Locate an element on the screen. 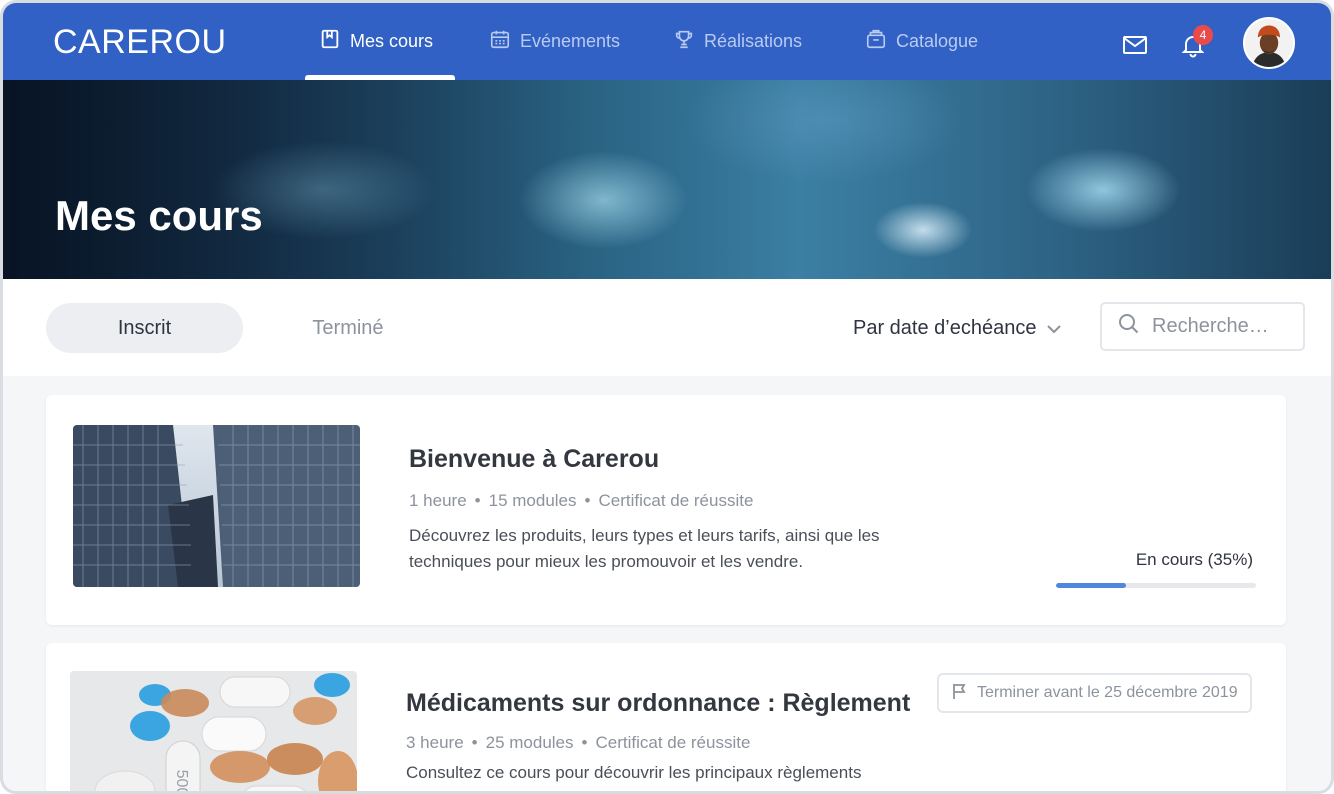 The height and width of the screenshot is (794, 1334). book-icon is located at coordinates (330, 41).